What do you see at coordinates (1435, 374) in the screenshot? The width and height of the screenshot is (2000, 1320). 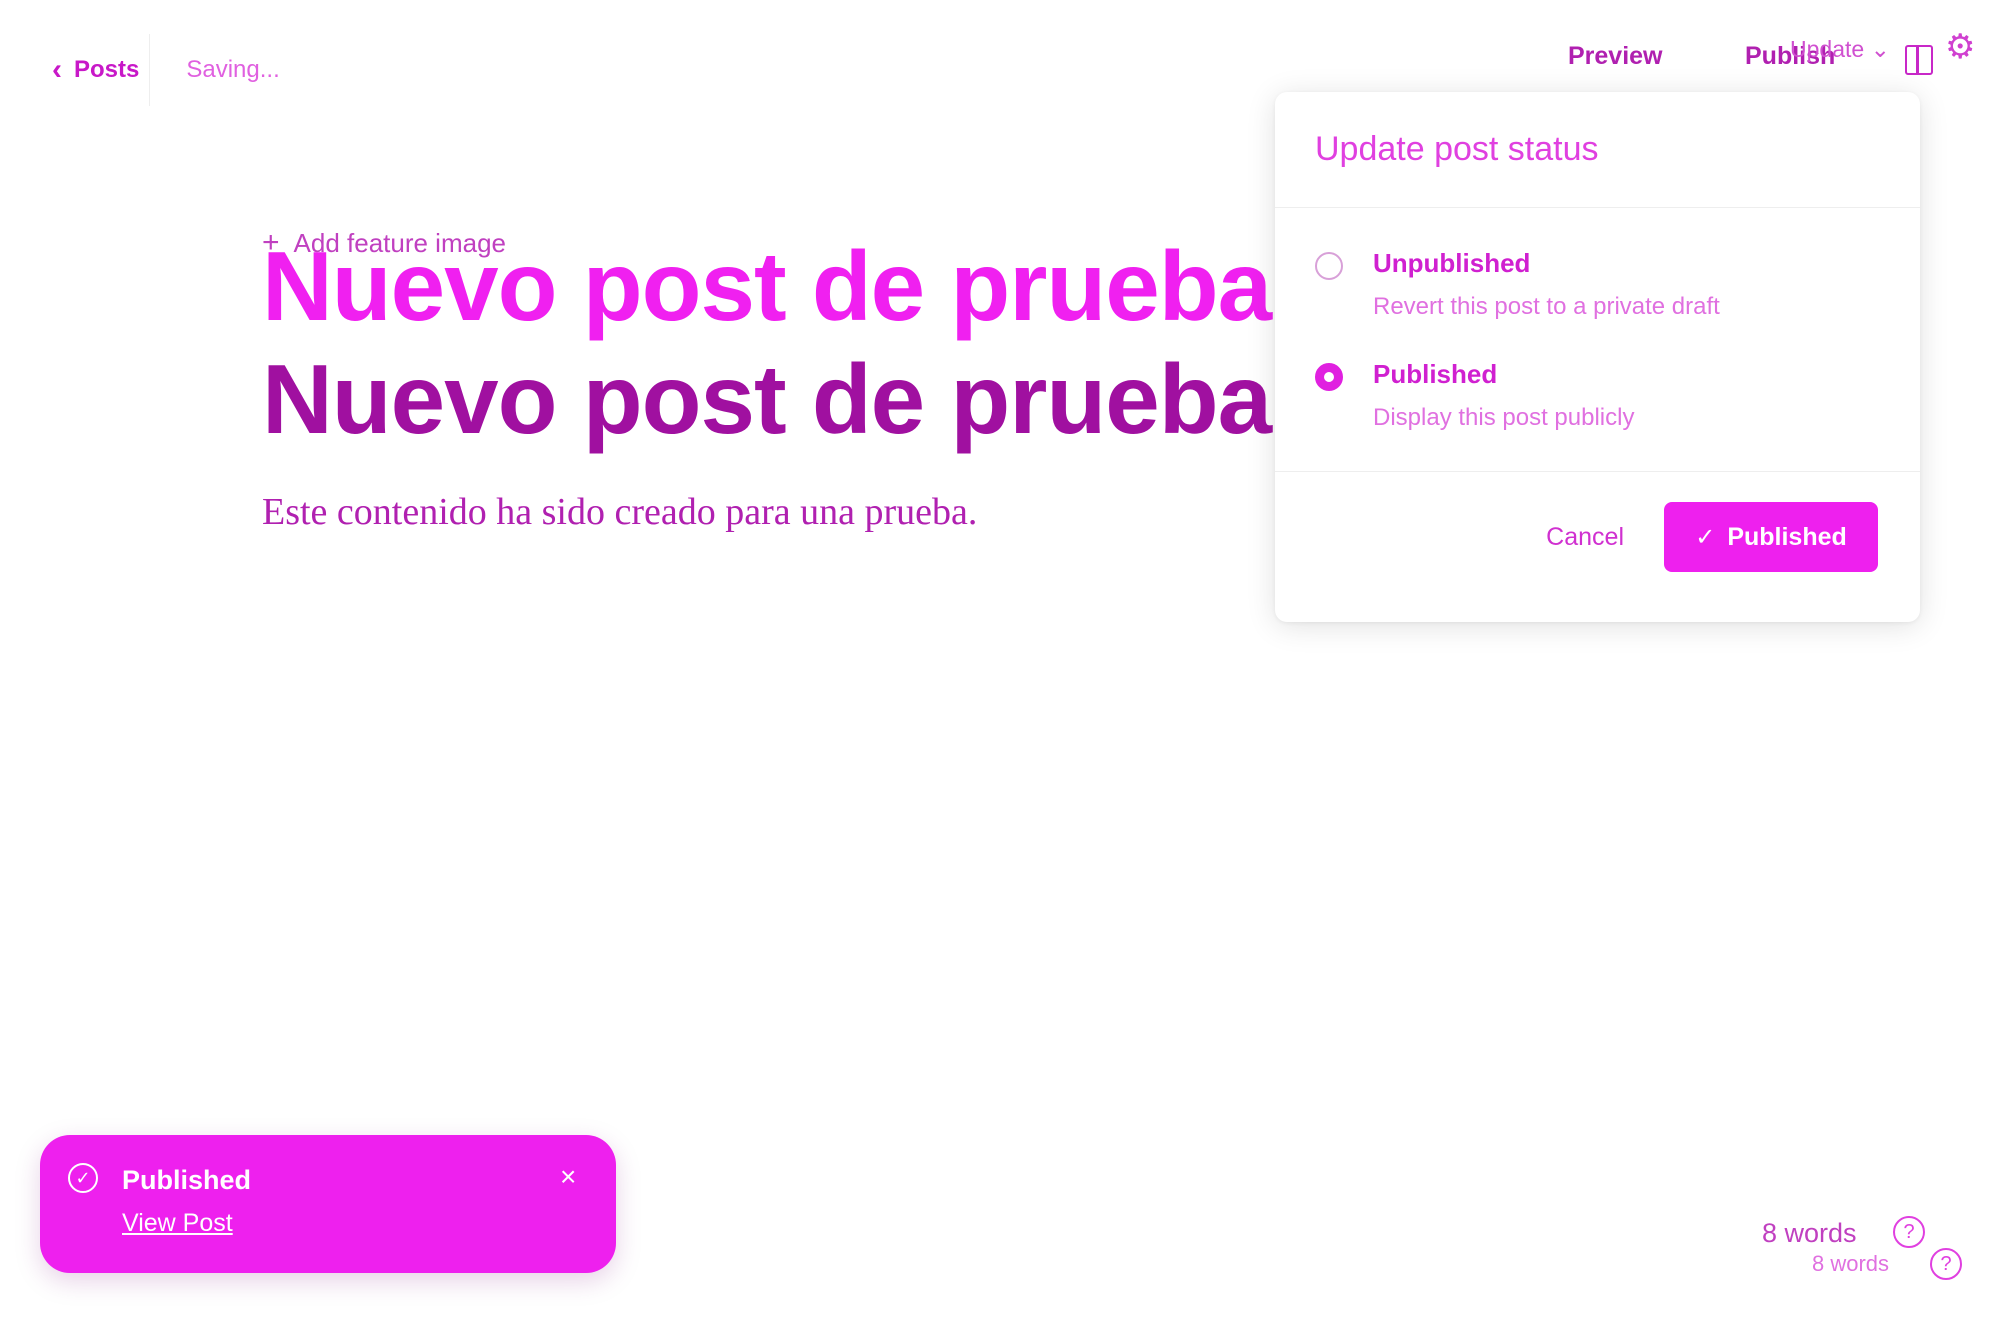 I see `option-label: Published` at bounding box center [1435, 374].